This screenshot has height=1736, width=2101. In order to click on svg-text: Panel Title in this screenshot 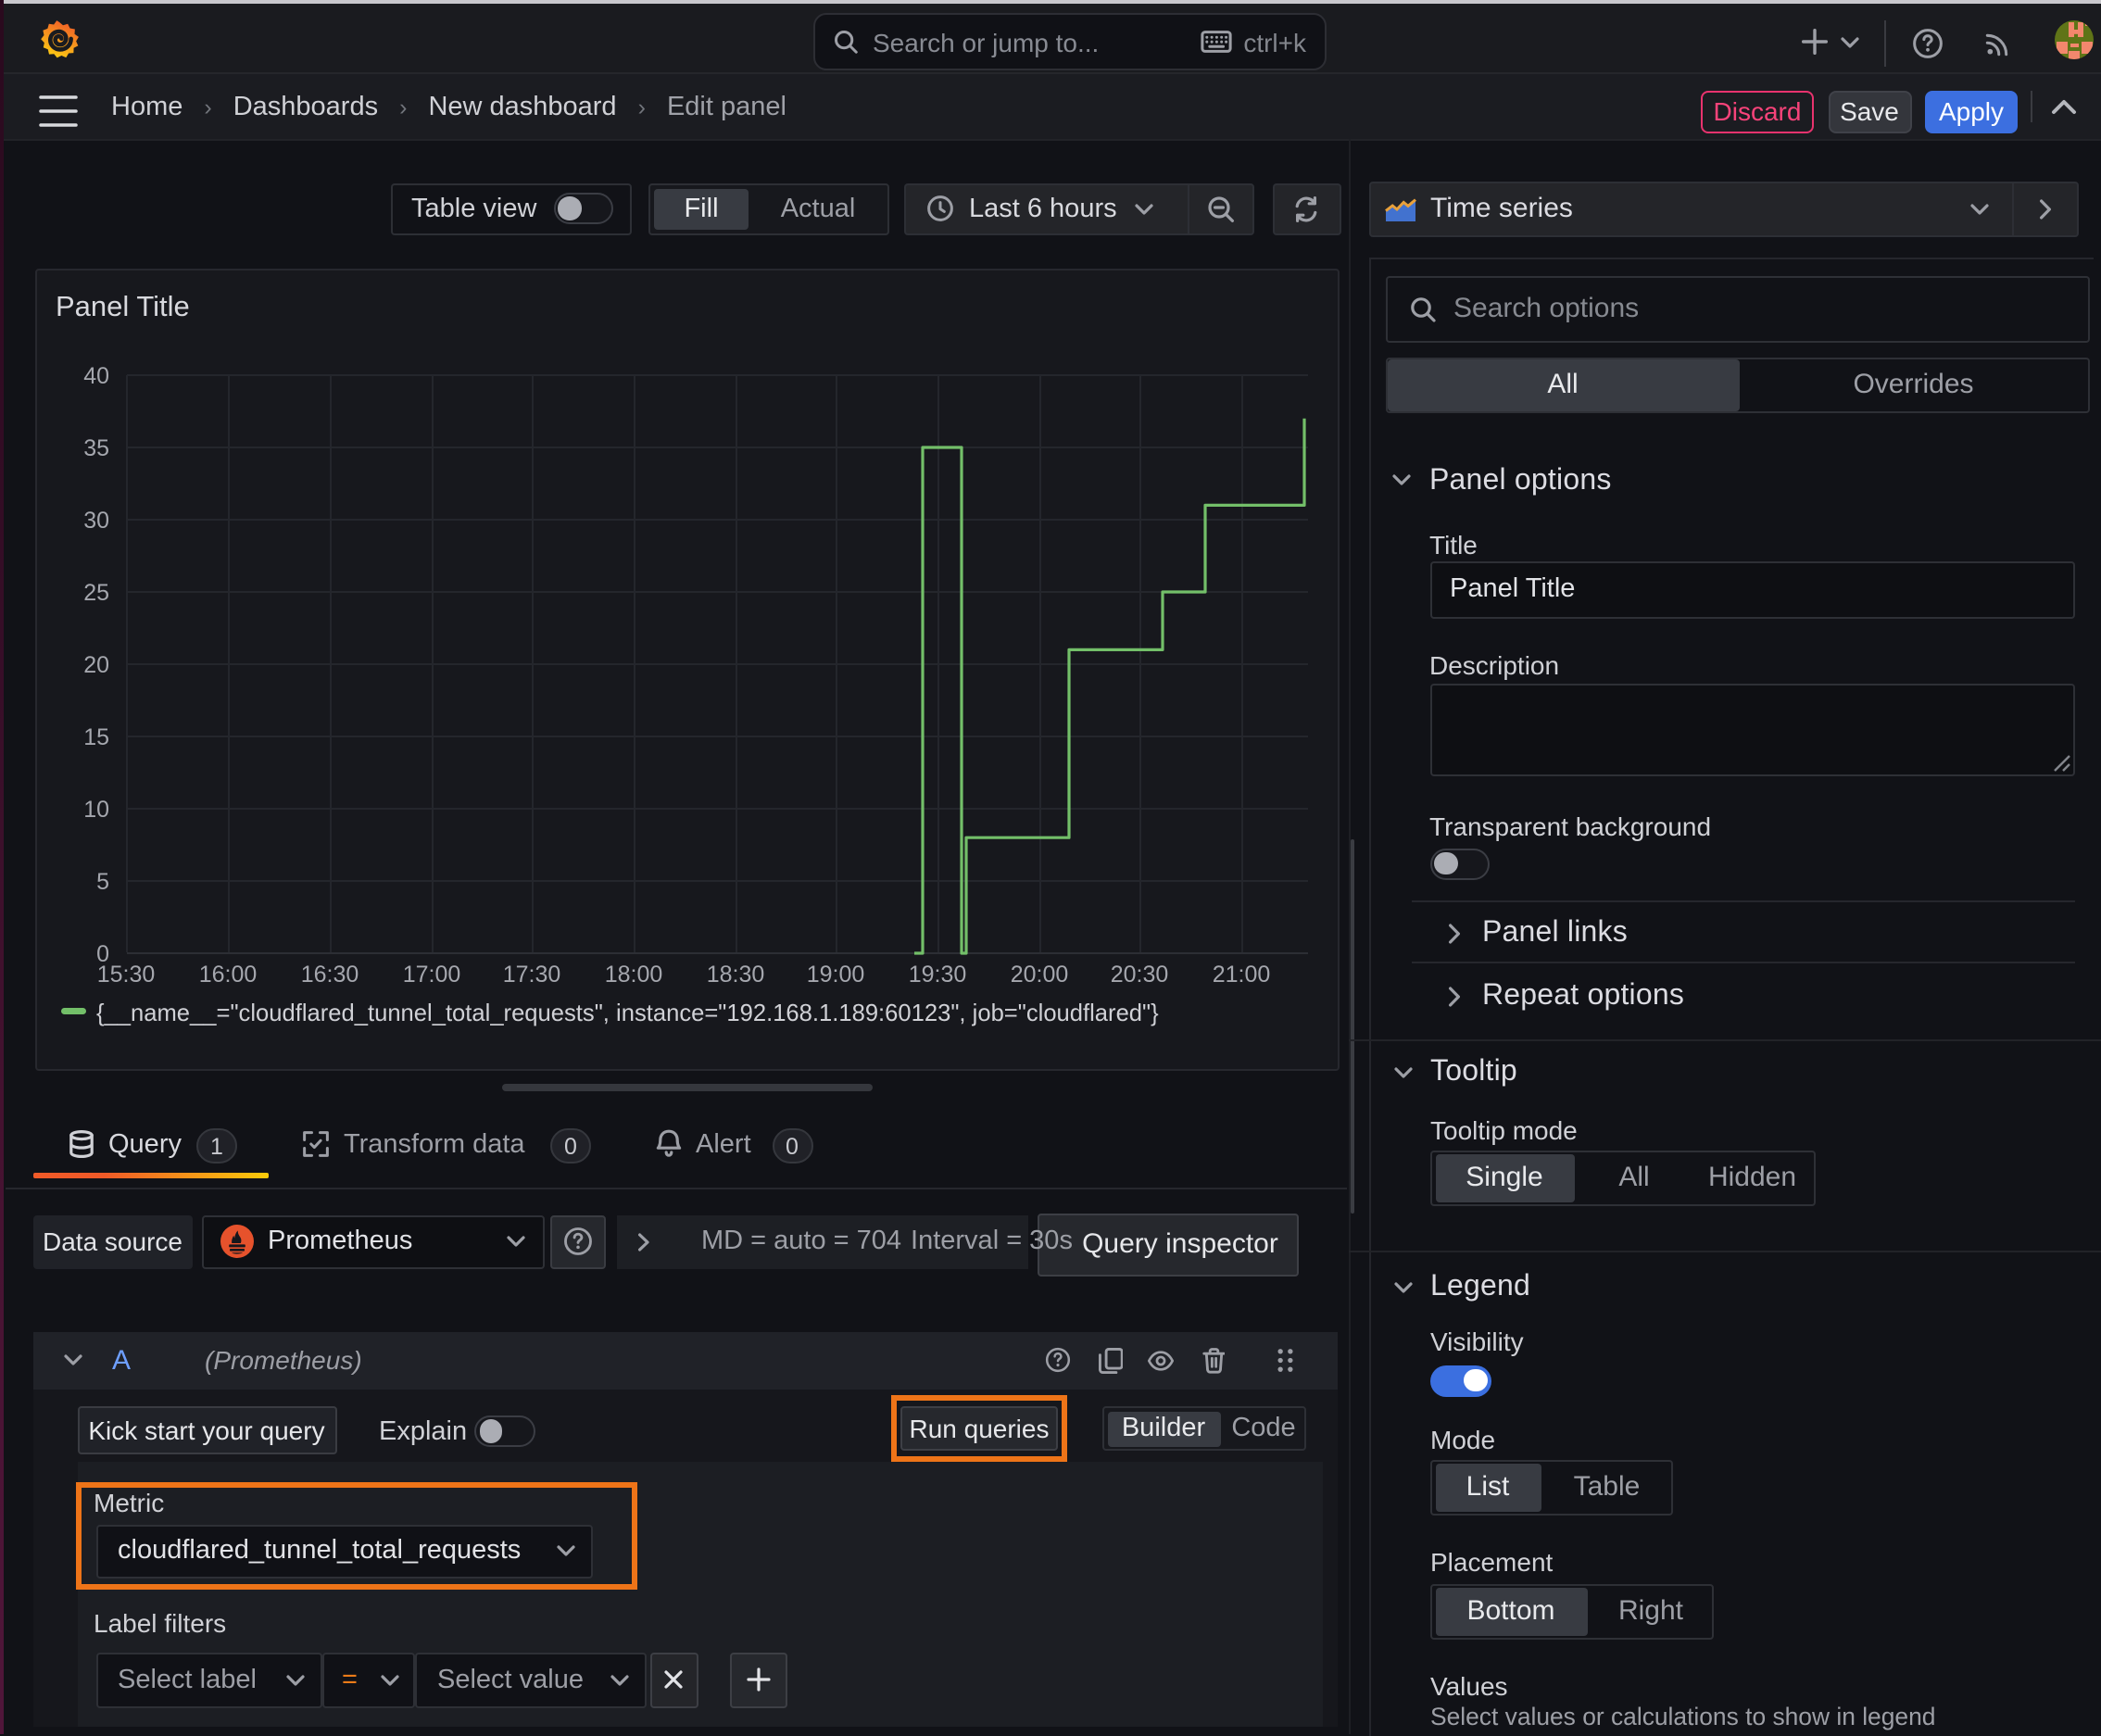, I will do `click(122, 305)`.